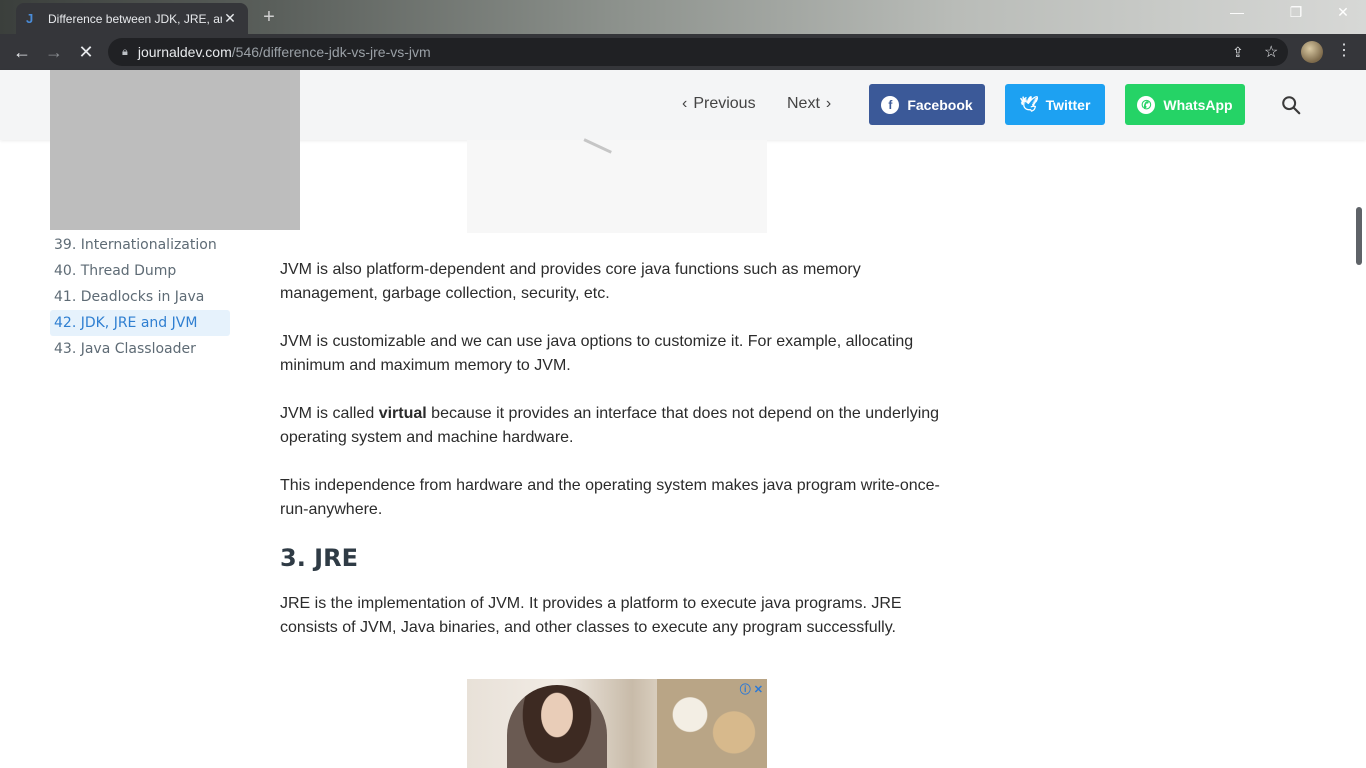 The height and width of the screenshot is (768, 1366). I want to click on facebook-share-button: f Facebook, so click(927, 104).